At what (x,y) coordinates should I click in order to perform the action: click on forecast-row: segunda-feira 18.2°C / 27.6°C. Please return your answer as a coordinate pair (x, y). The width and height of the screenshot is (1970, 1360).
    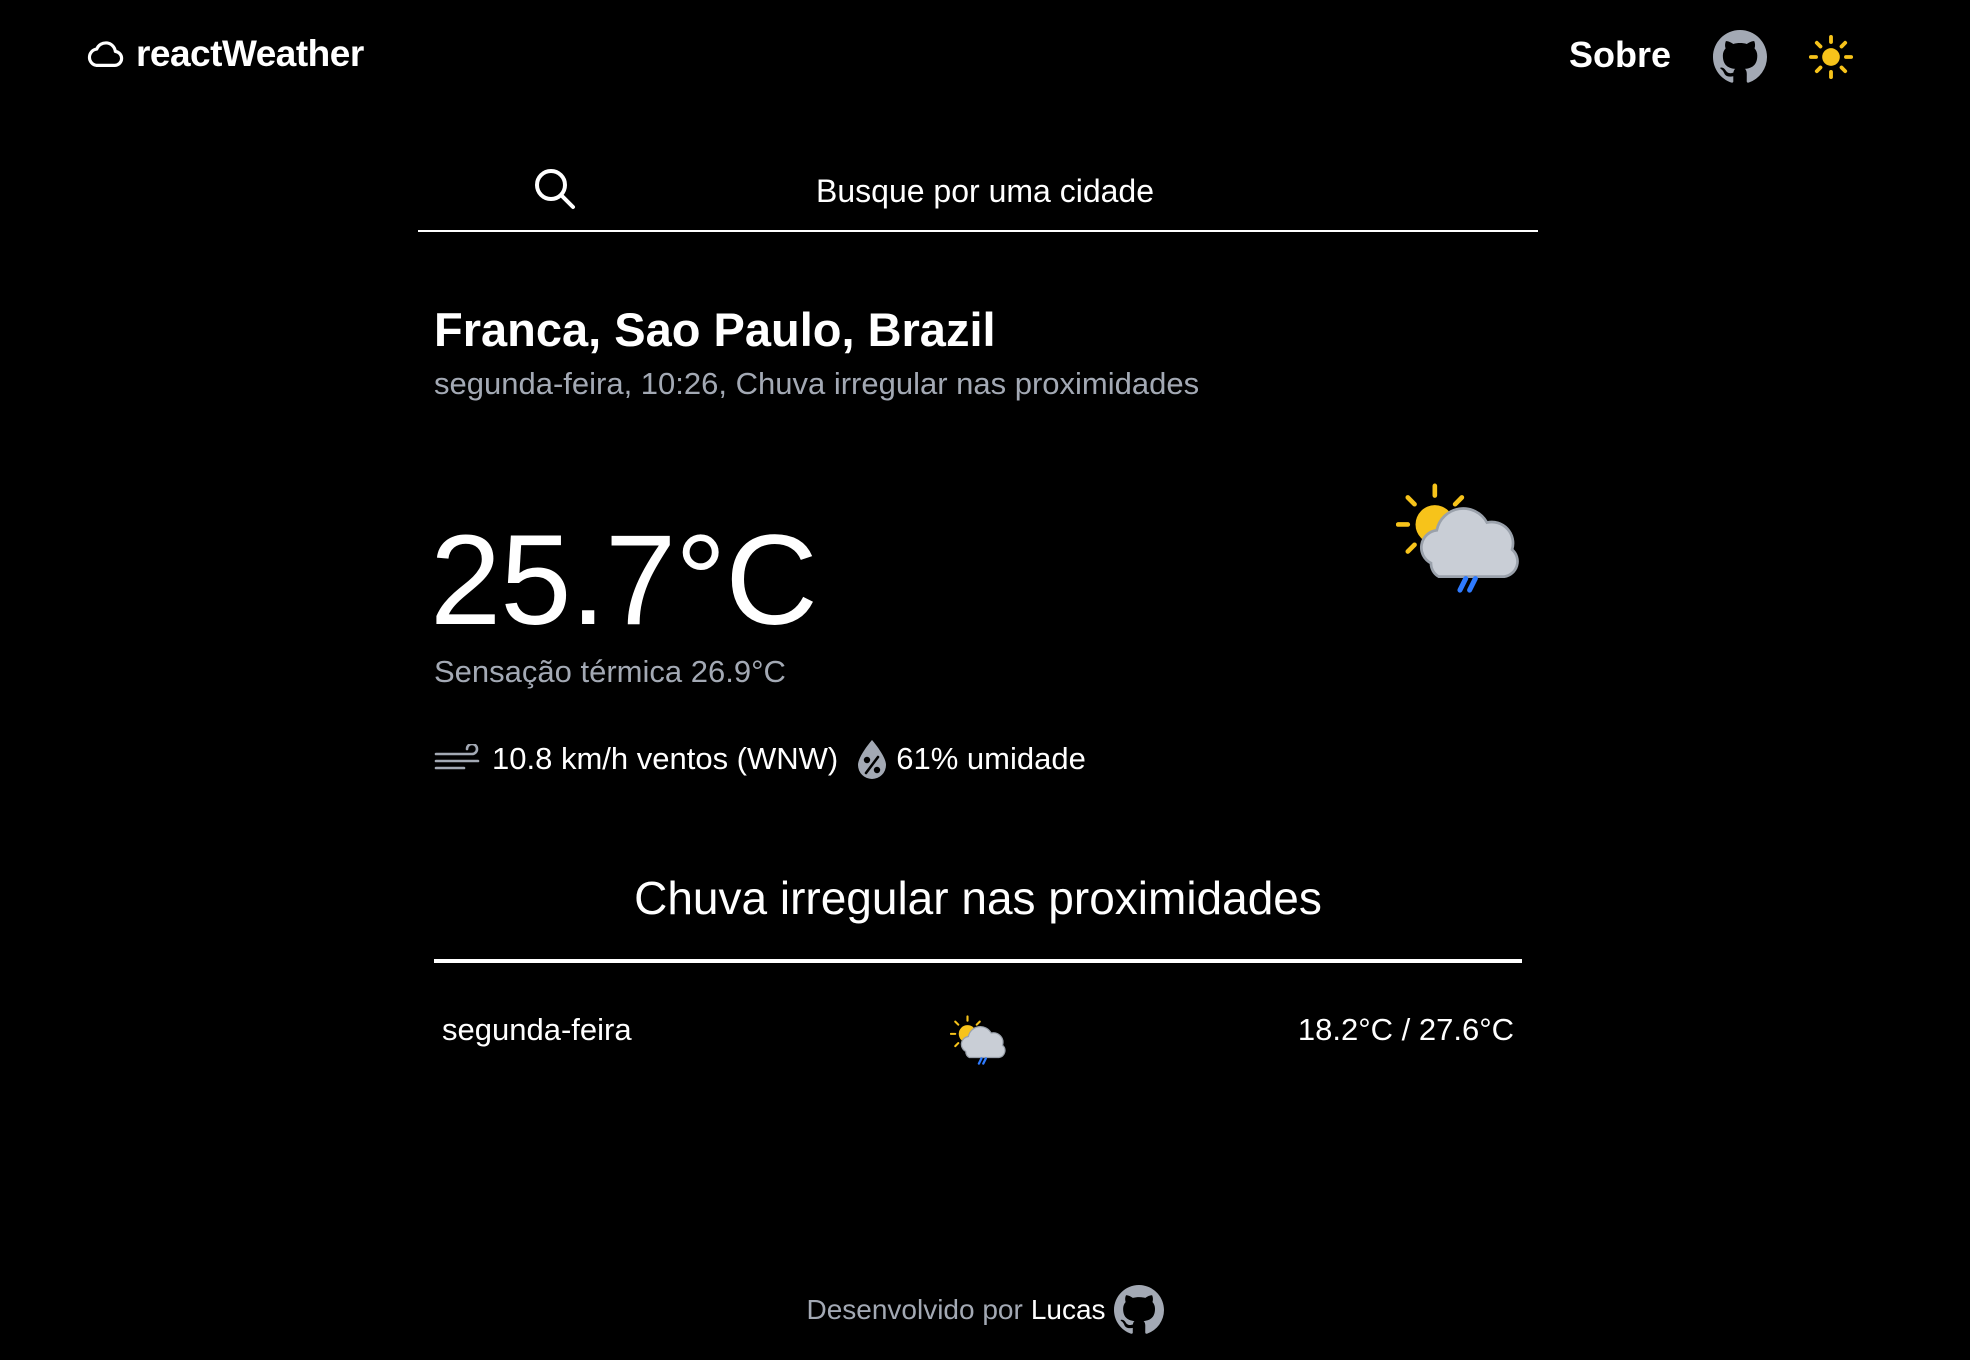
    Looking at the image, I should click on (978, 1035).